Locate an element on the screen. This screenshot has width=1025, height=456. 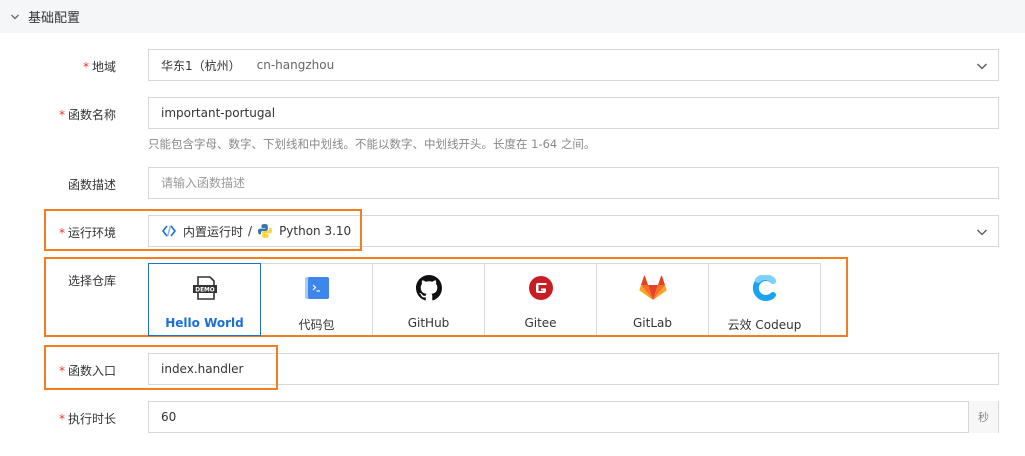
description-label-text: 函数描述 is located at coordinates (91, 185).